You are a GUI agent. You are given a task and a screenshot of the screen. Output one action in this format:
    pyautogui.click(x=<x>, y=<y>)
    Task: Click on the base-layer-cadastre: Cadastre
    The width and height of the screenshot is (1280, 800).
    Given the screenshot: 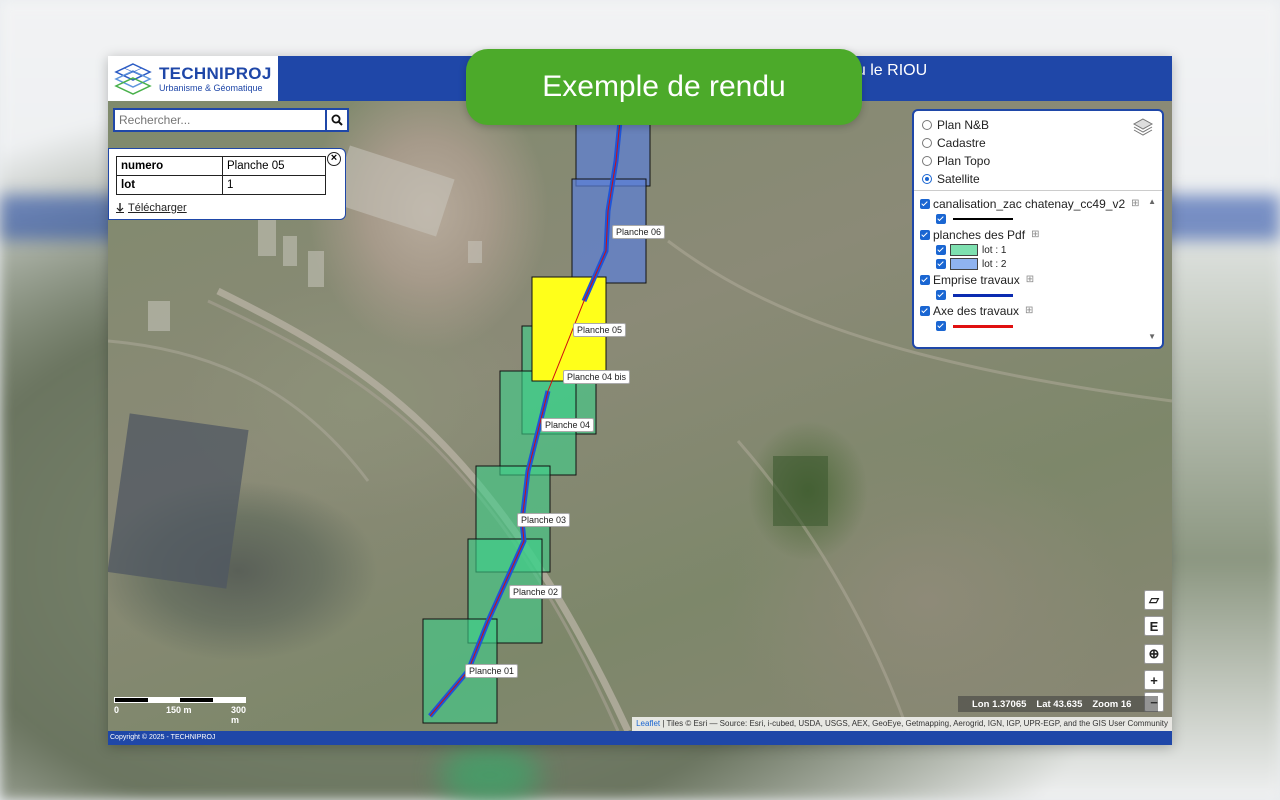 What is the action you would take?
    pyautogui.click(x=1038, y=143)
    